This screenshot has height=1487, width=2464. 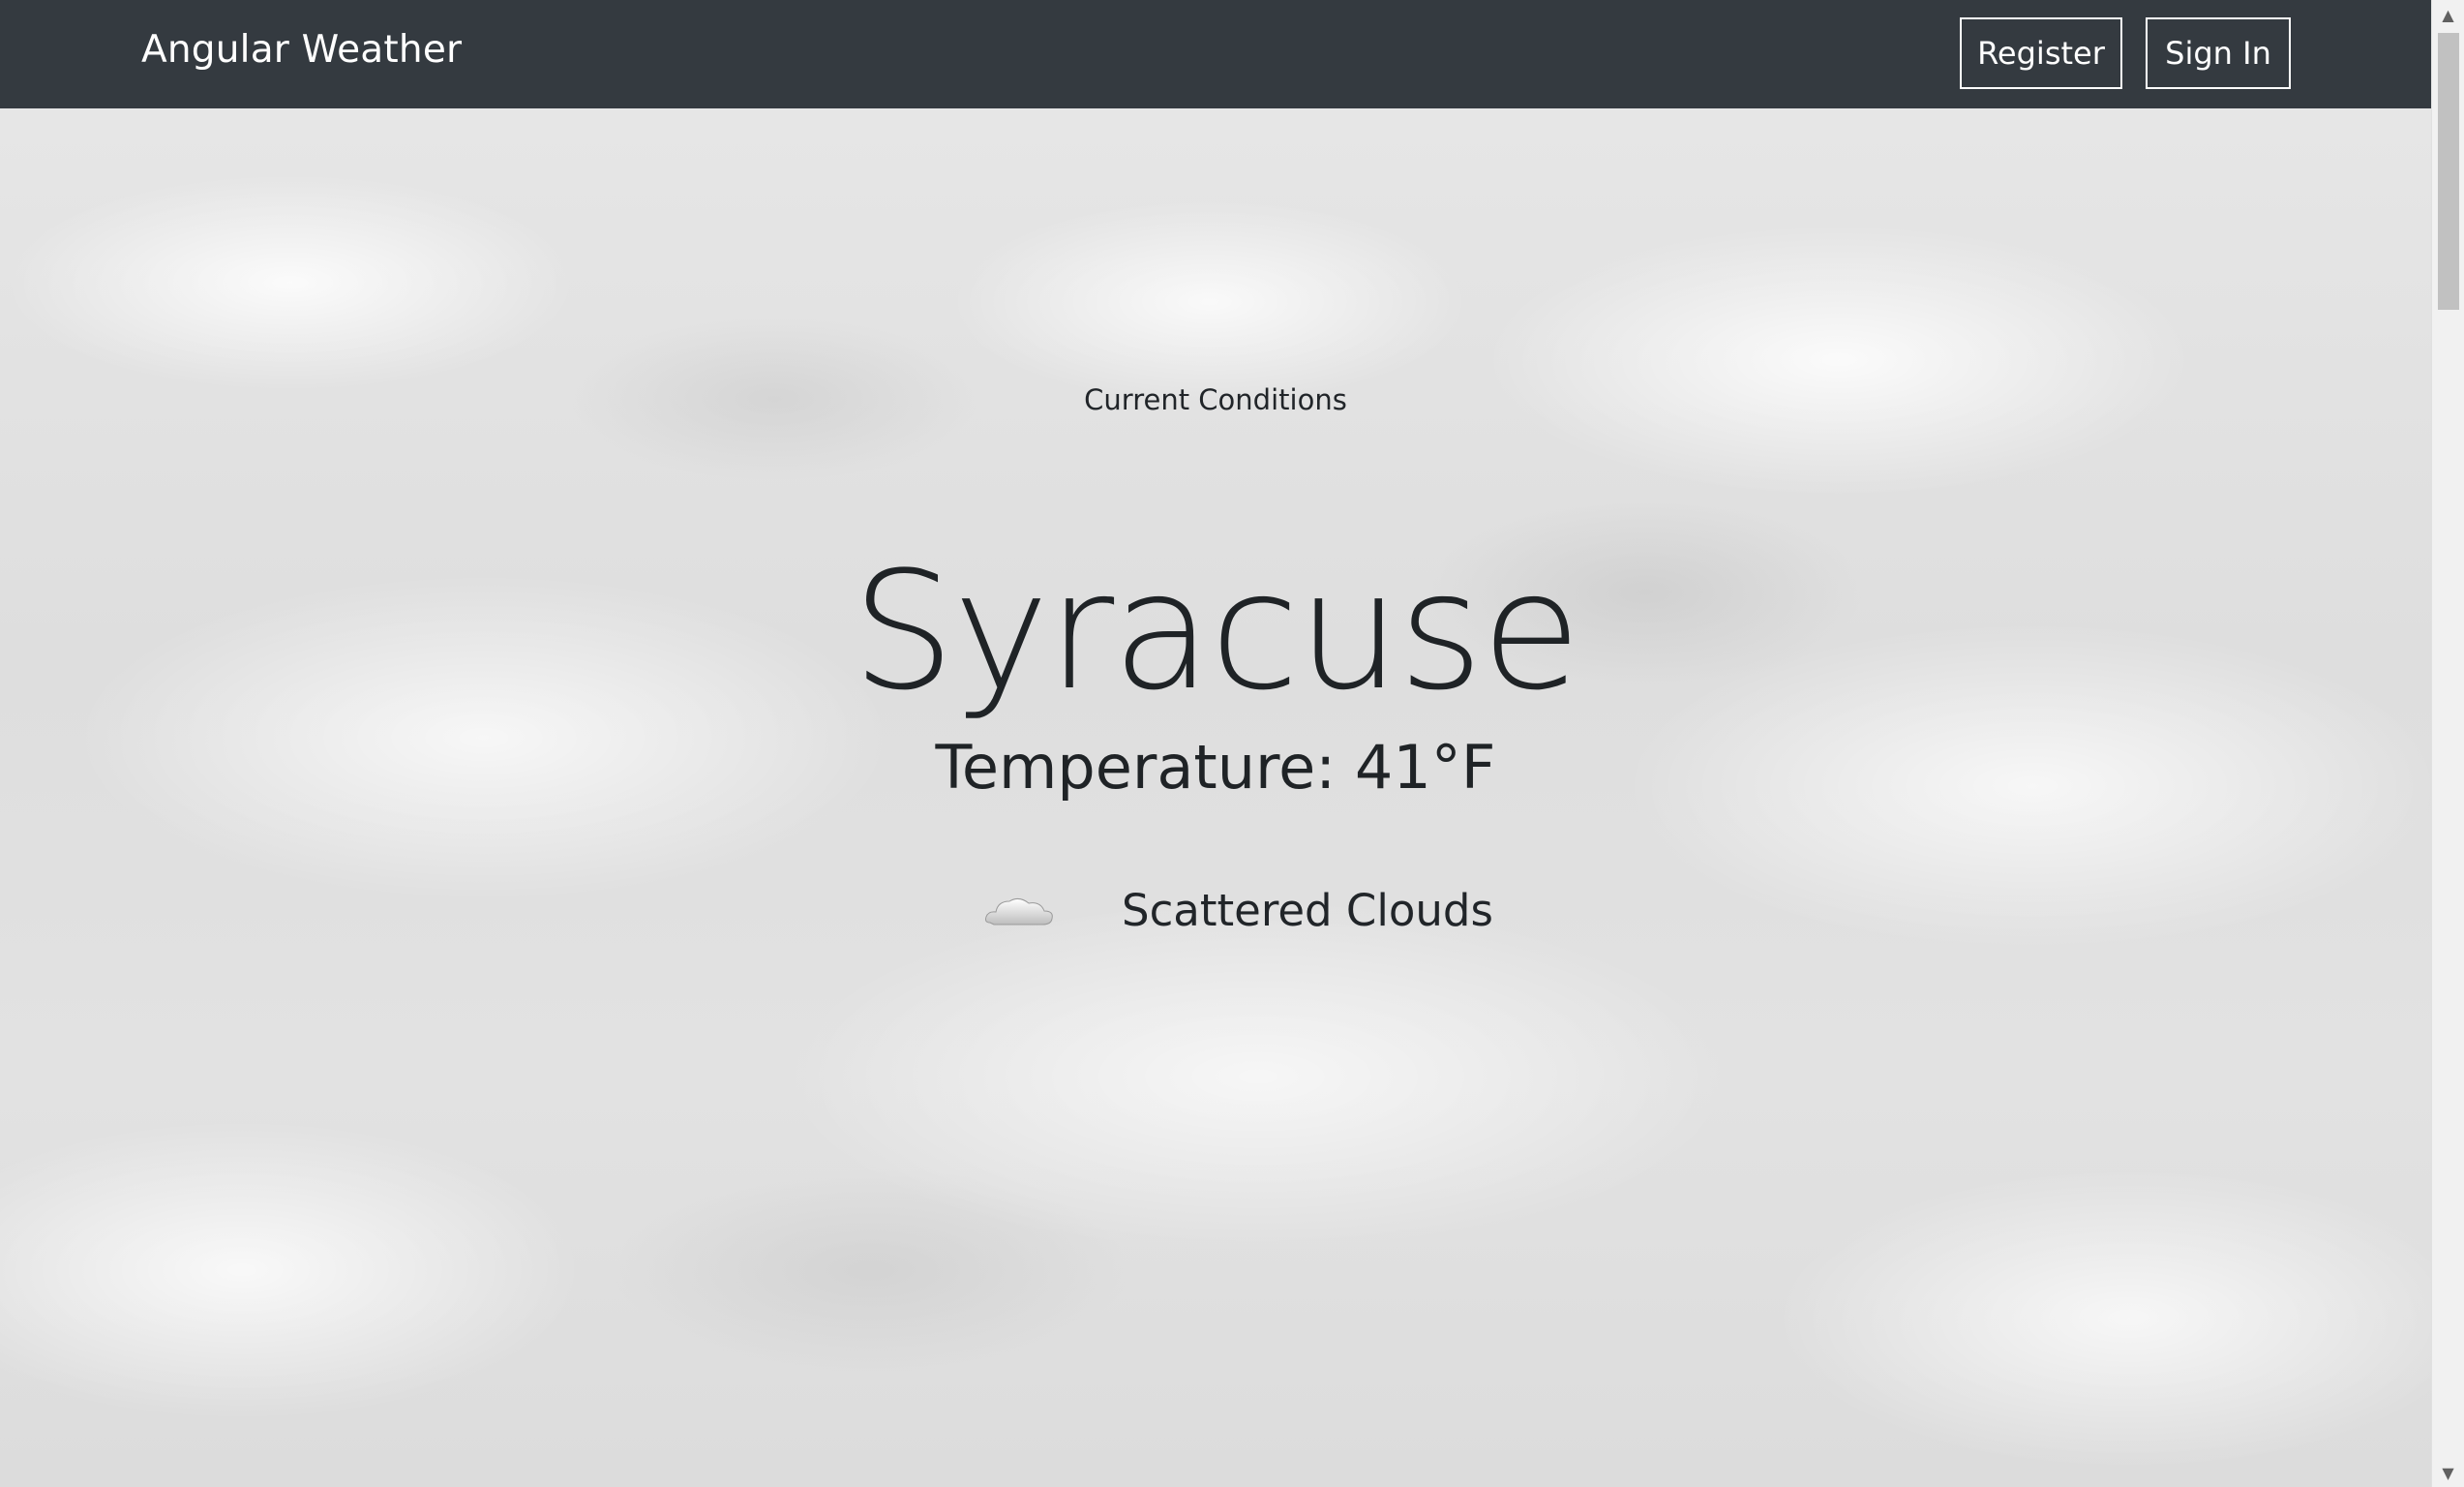 I want to click on weather-condition: Scattered Clouds, so click(x=1236, y=910).